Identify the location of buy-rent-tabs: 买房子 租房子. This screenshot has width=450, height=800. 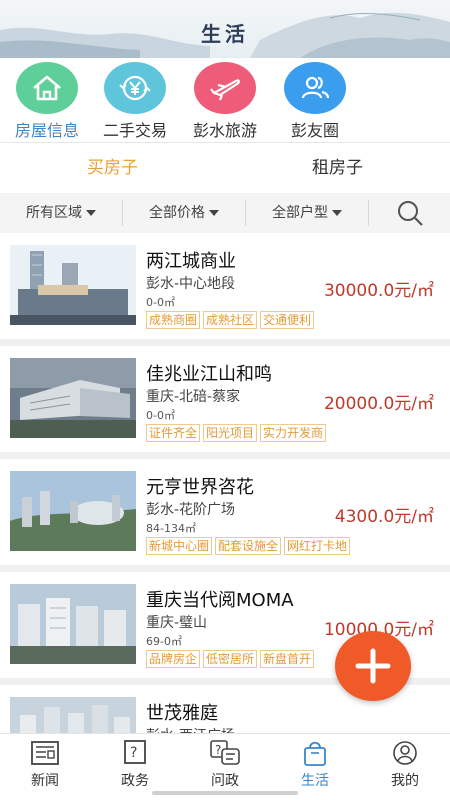
(225, 168).